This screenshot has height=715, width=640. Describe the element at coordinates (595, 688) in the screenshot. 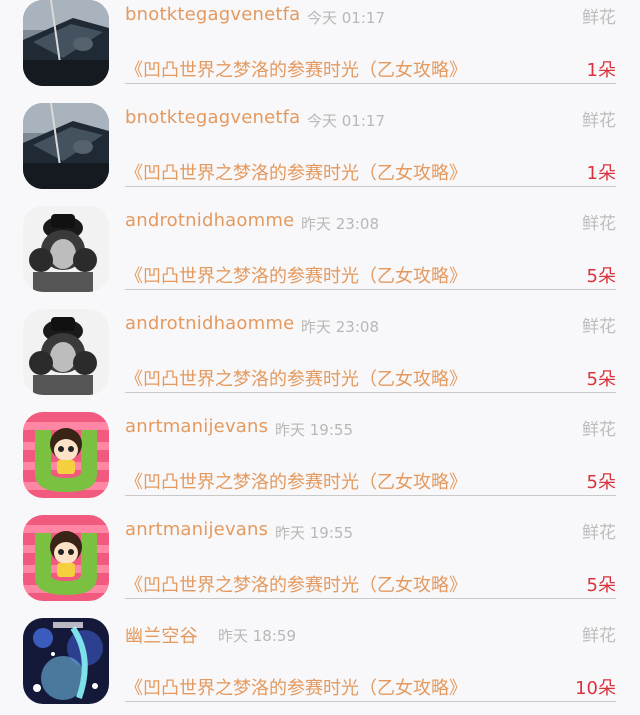

I see `gift-count: 10朵` at that location.